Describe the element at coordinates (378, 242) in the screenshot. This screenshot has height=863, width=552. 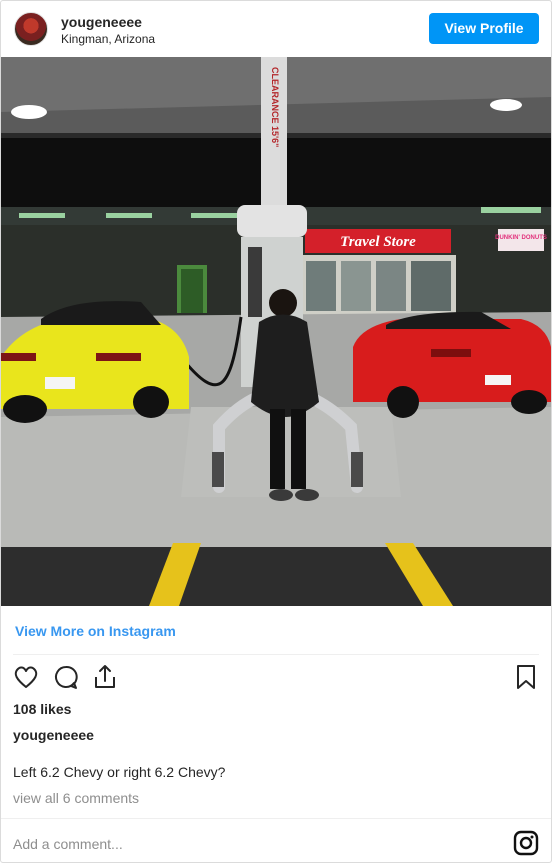
I see `store-sign-text: Travel Store` at that location.